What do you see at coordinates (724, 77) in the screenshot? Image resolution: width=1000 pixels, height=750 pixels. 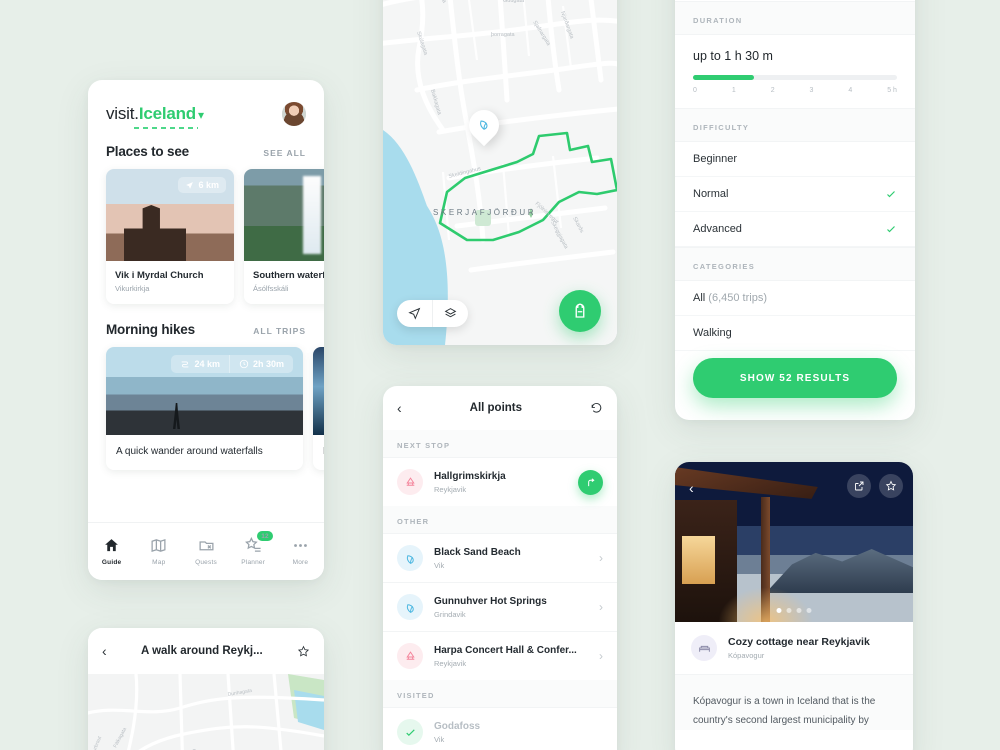 I see `slider-fill` at bounding box center [724, 77].